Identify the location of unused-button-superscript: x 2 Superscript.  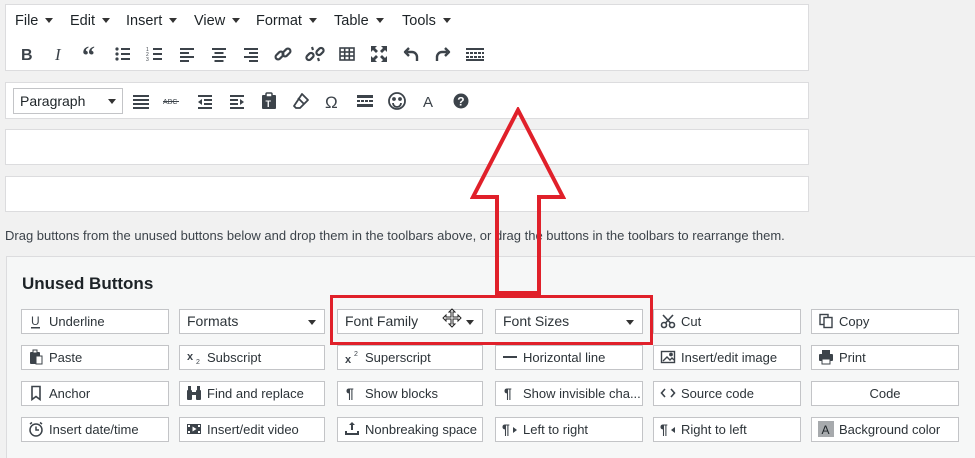
(410, 357).